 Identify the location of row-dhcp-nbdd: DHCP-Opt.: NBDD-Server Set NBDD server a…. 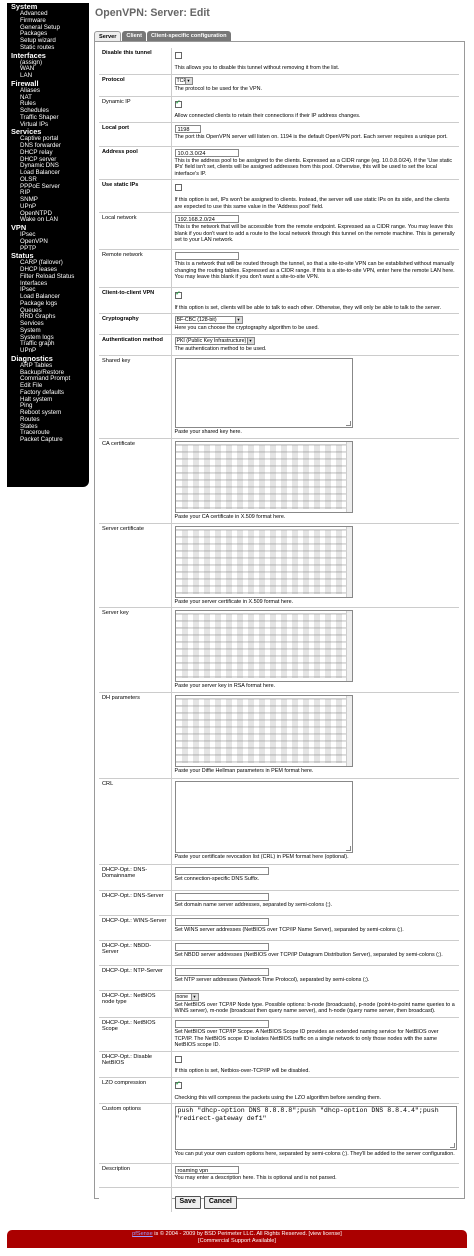
(279, 953).